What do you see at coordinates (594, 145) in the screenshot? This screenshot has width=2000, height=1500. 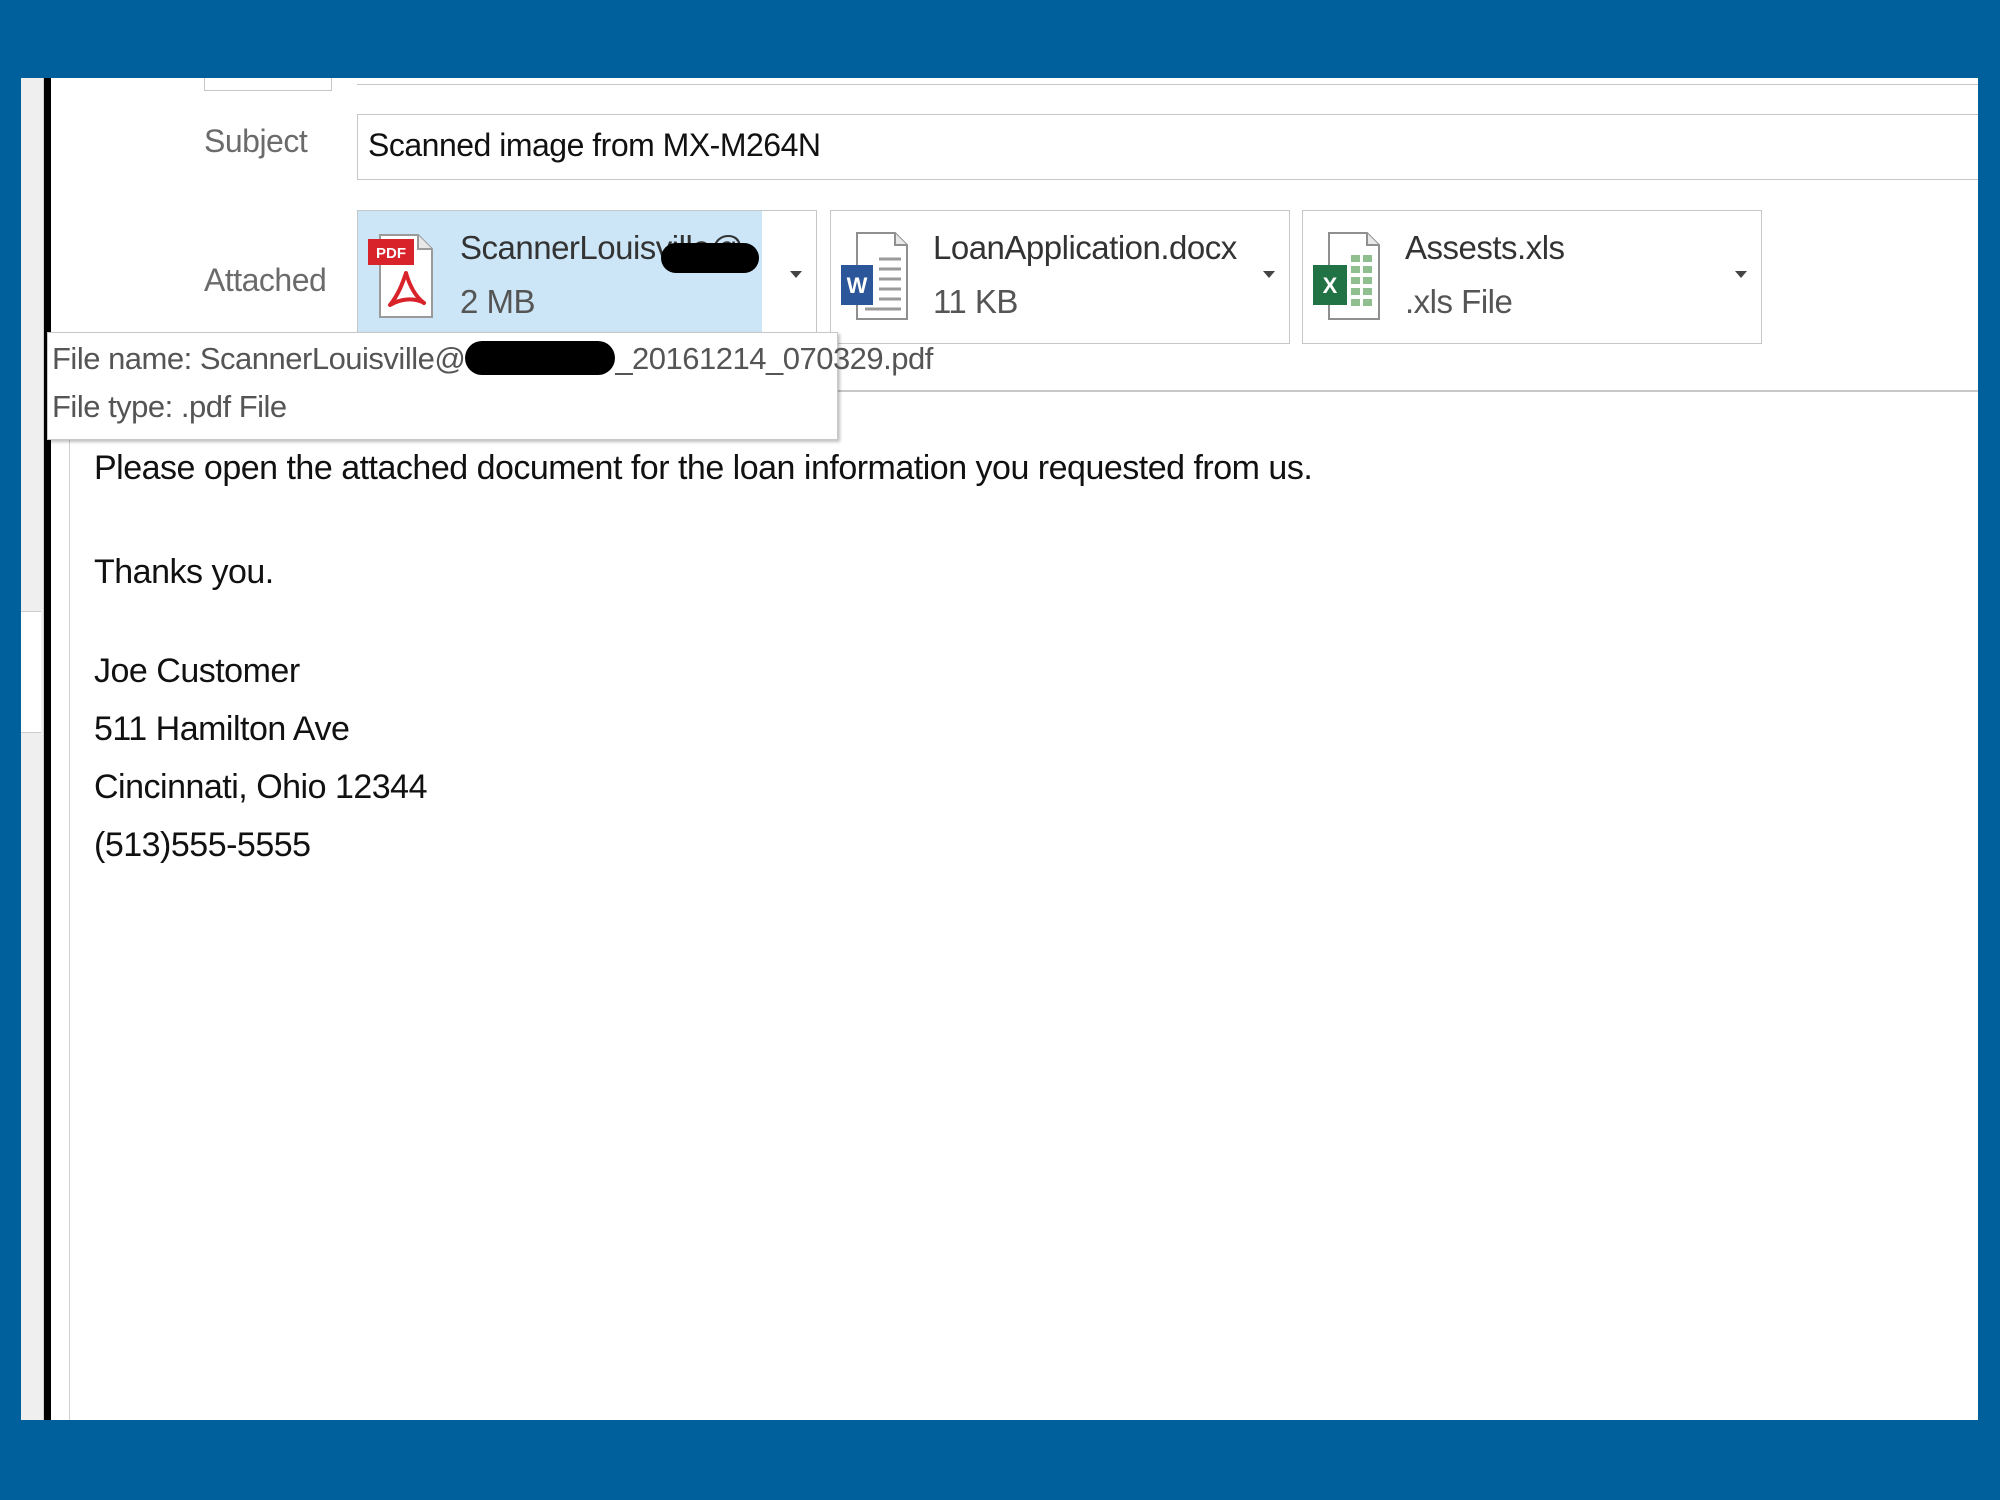 I see `subject-value: Scanned image from MX-M264N` at bounding box center [594, 145].